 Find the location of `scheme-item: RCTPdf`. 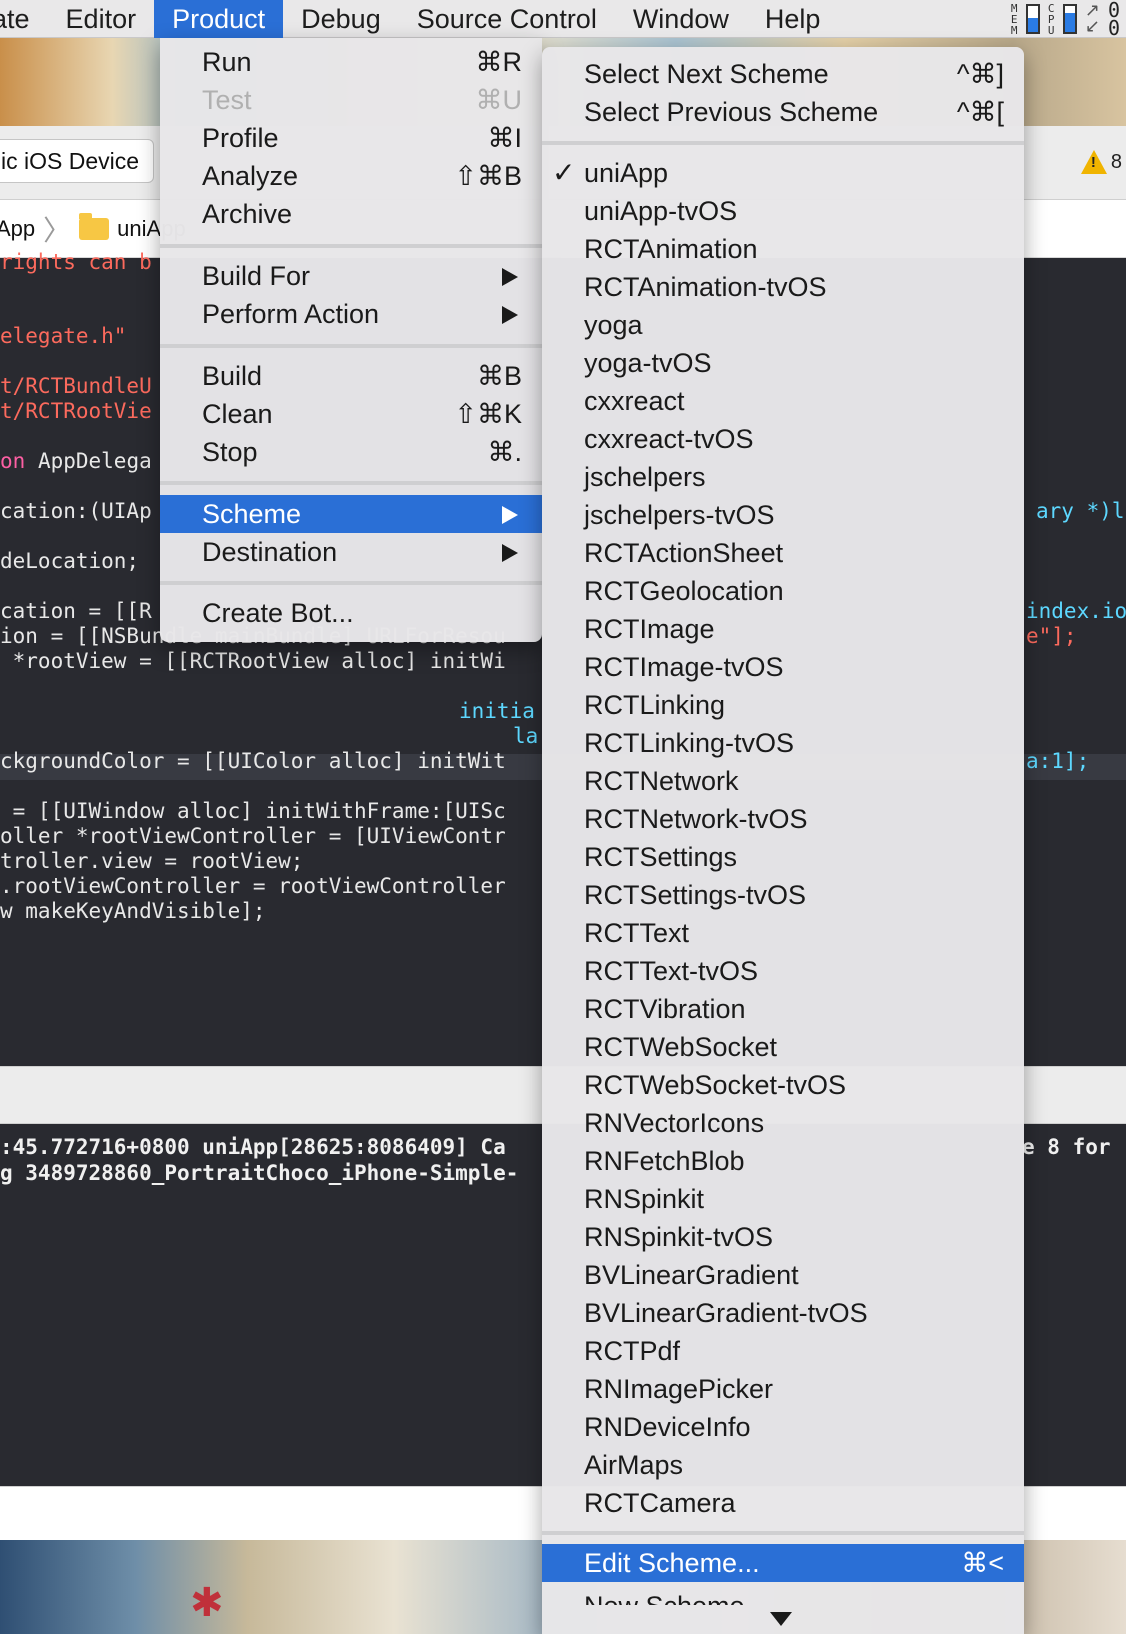

scheme-item: RCTPdf is located at coordinates (783, 1351).